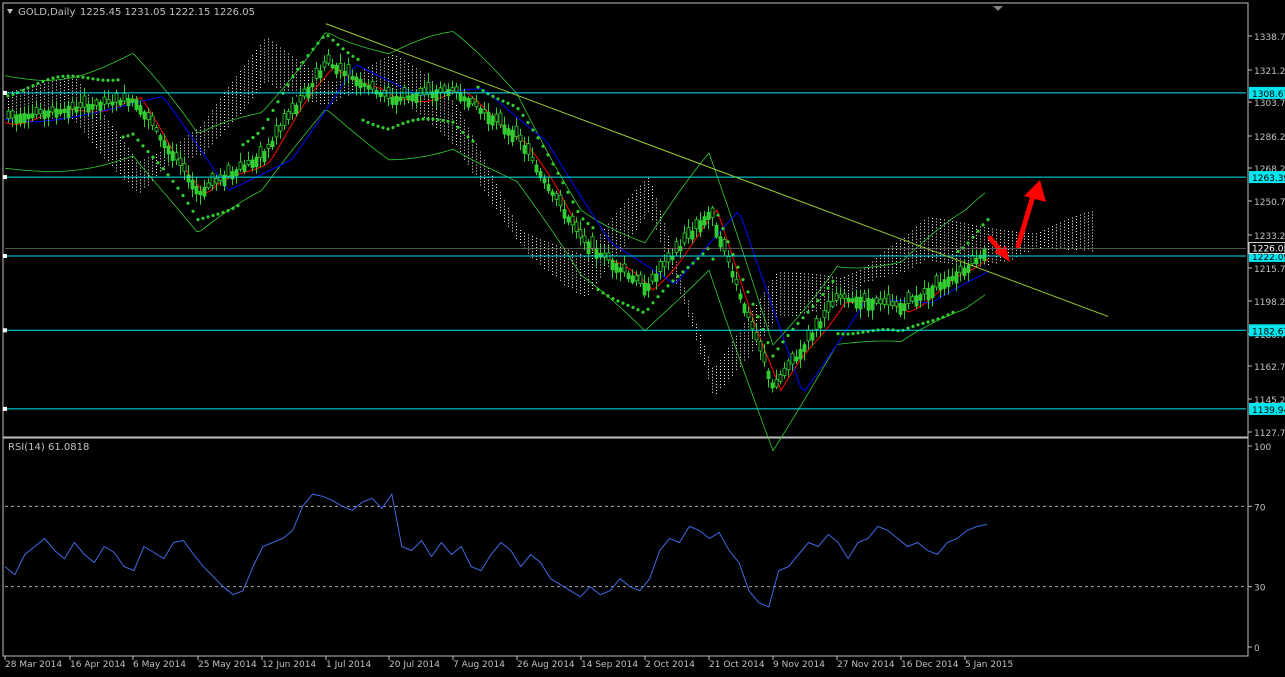 The width and height of the screenshot is (1285, 677). Describe the element at coordinates (10, 11) in the screenshot. I see `dropdown-triangle-icon` at that location.